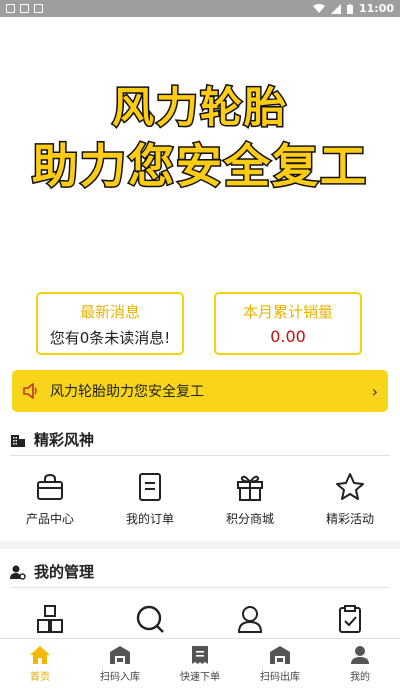 The height and width of the screenshot is (690, 400). What do you see at coordinates (288, 336) in the screenshot?
I see `monthly-sales-value: 0.00` at bounding box center [288, 336].